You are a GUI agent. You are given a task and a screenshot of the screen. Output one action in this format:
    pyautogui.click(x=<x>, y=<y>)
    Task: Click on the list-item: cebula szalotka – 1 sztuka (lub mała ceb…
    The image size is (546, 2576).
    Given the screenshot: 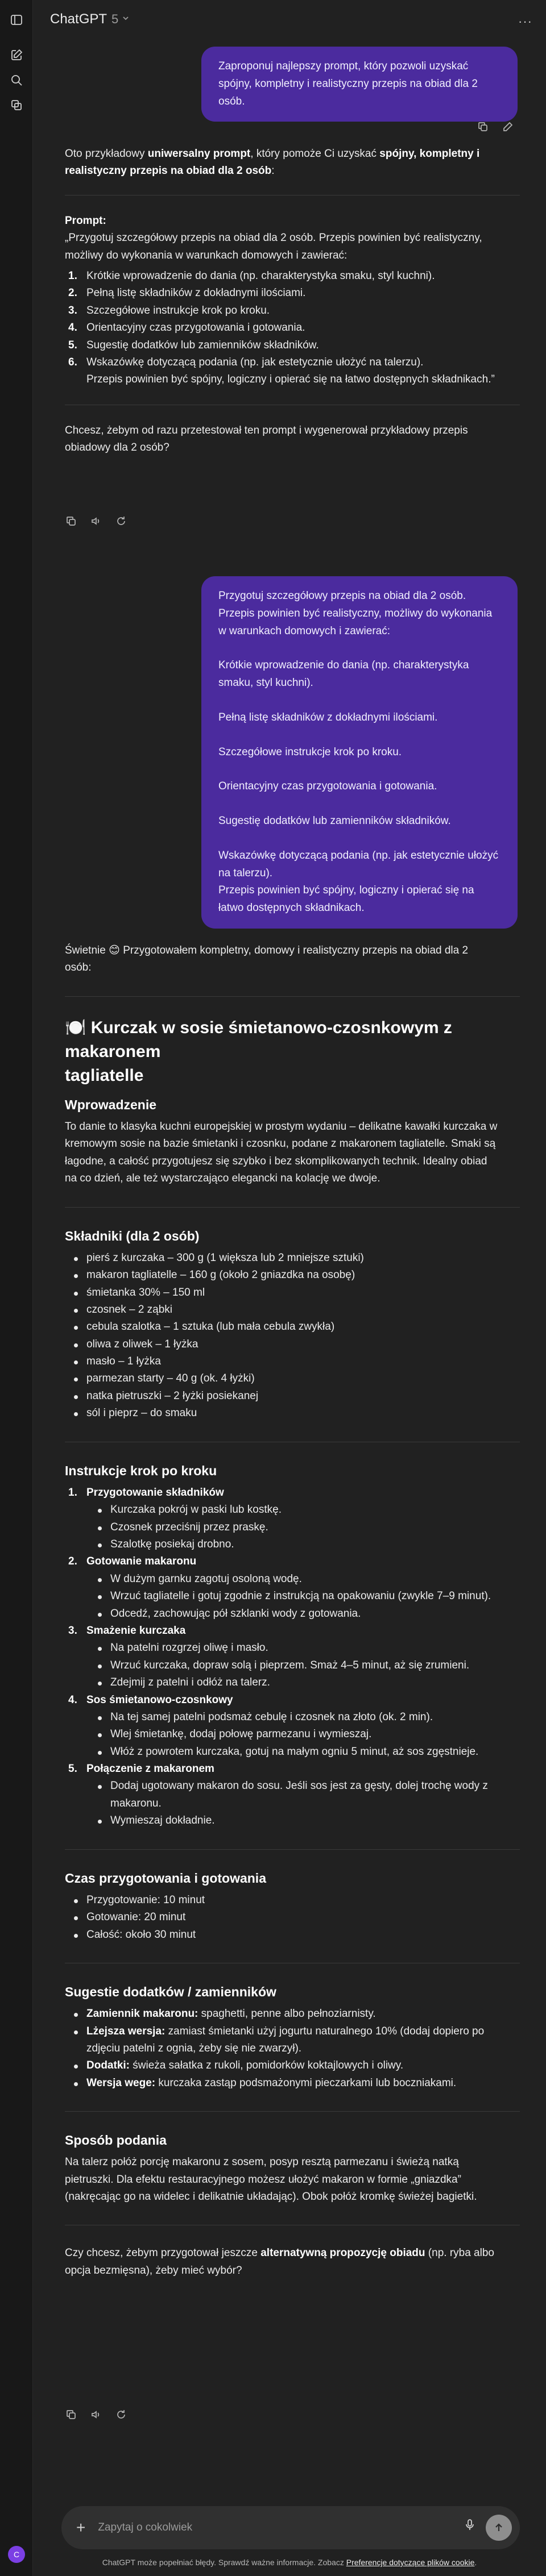 What is the action you would take?
    pyautogui.click(x=292, y=1326)
    